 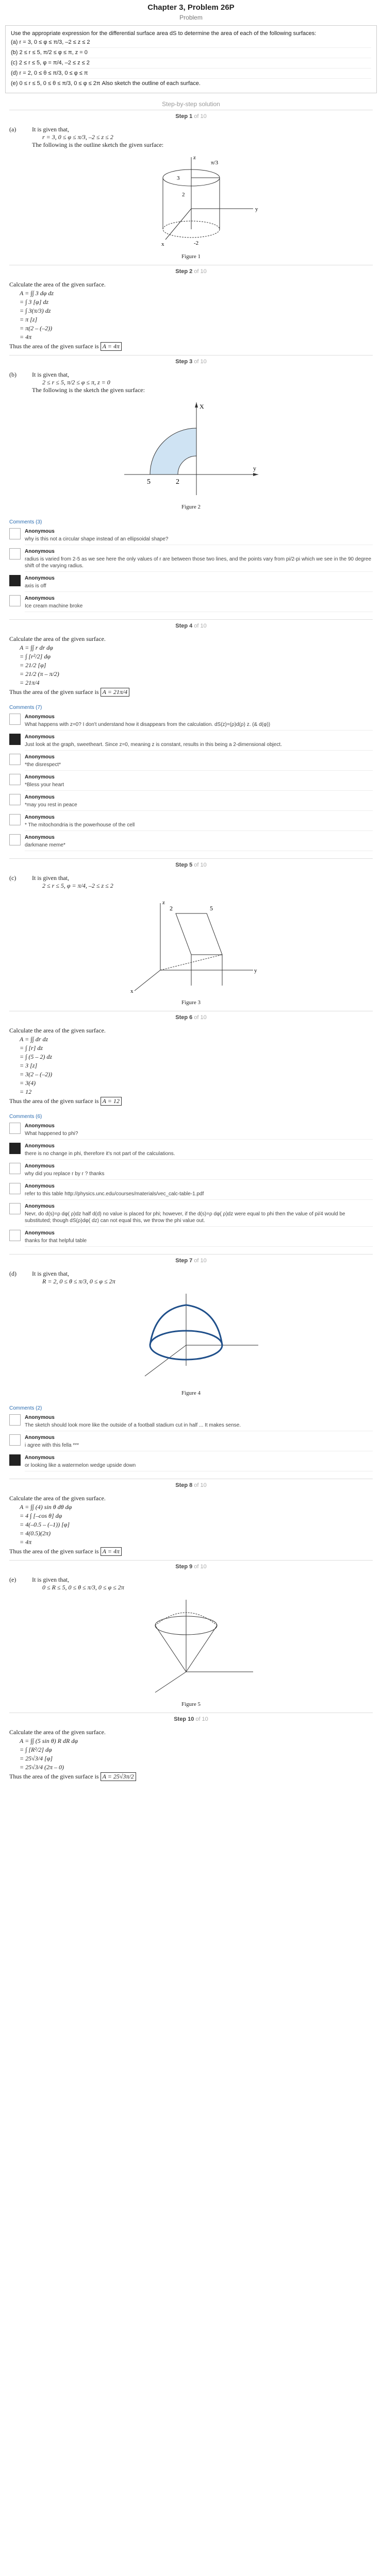 I want to click on step-label: Step 1, so click(x=184, y=116).